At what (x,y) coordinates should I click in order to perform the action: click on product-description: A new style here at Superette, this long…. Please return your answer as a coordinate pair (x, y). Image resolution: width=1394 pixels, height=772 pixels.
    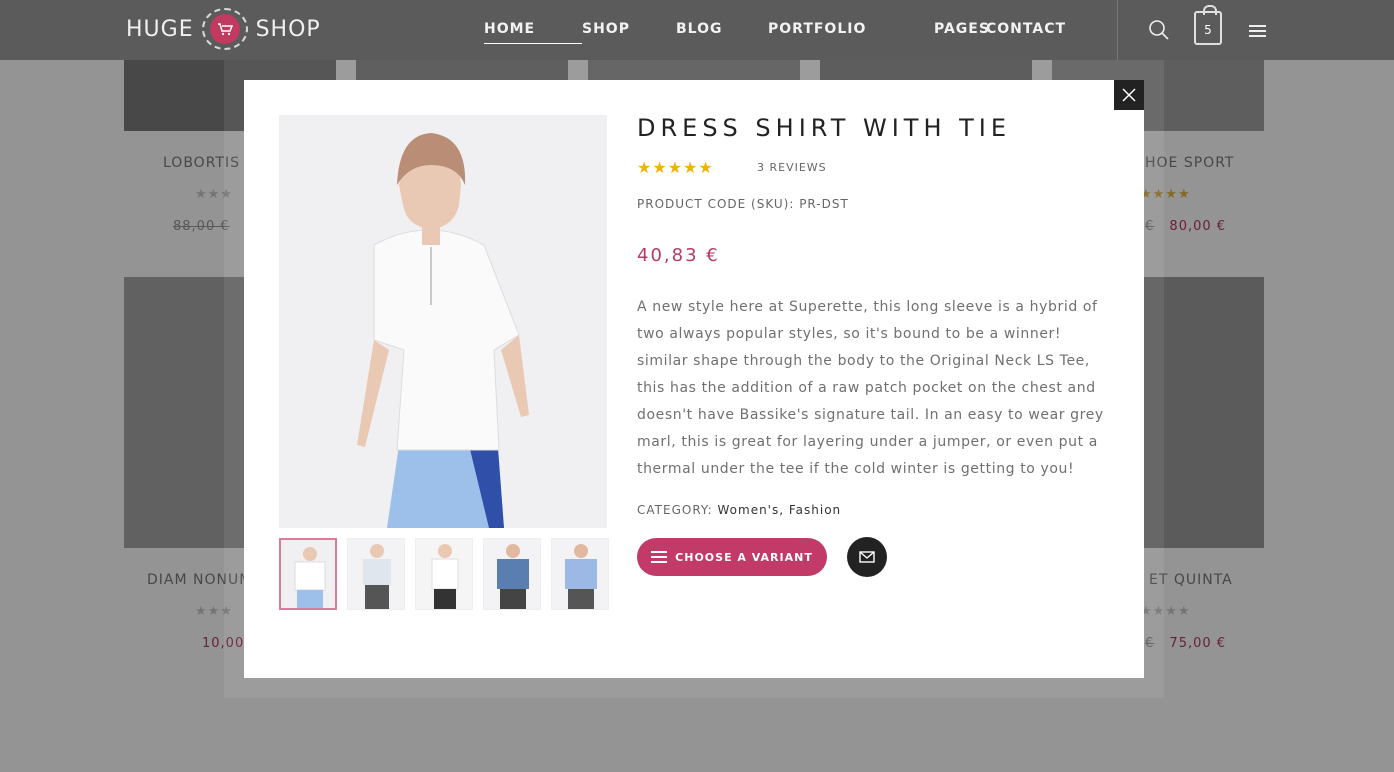
    Looking at the image, I should click on (870, 388).